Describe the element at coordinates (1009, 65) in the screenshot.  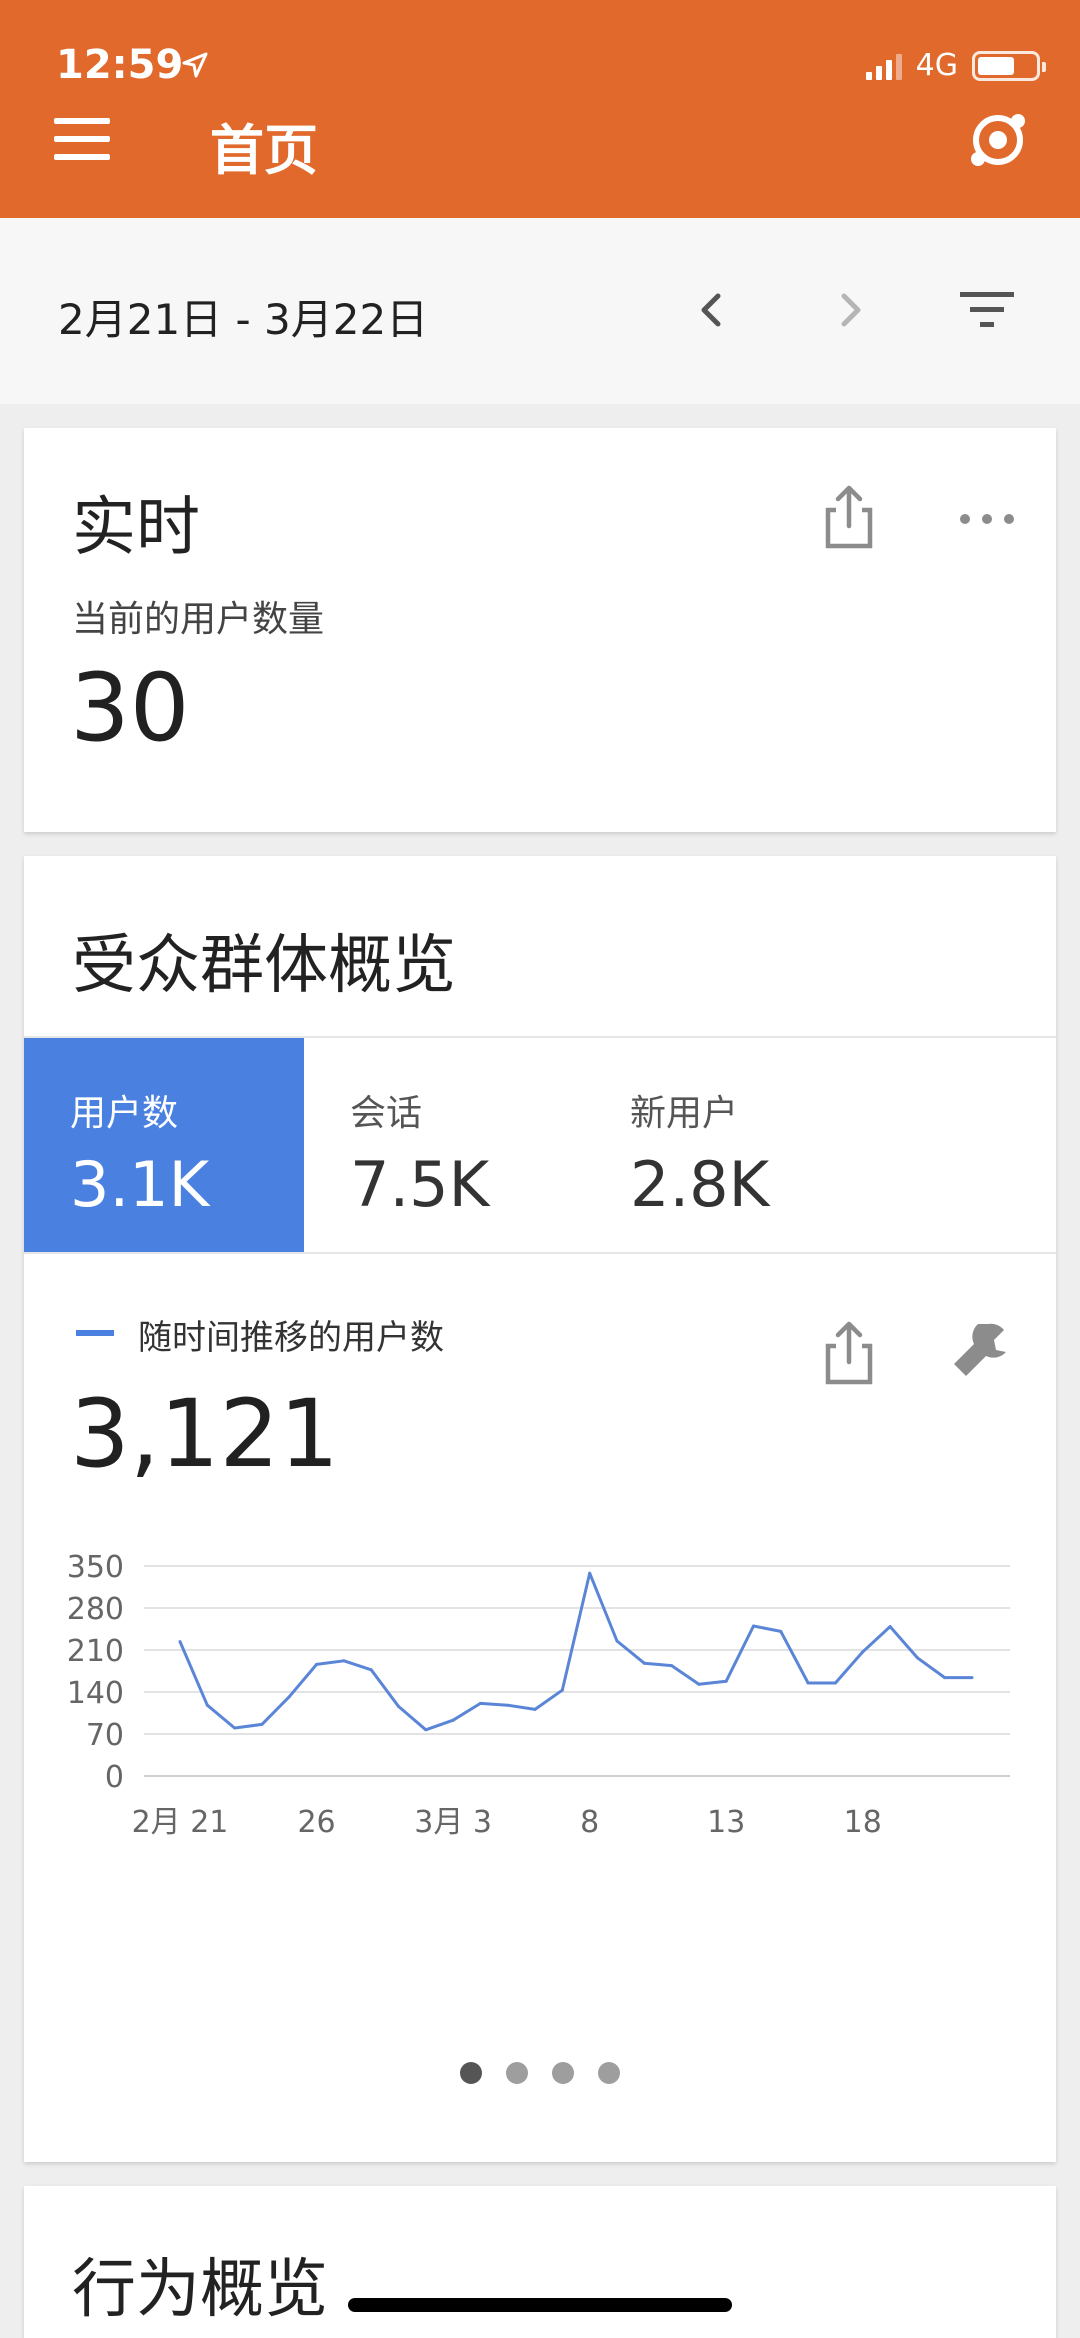
I see `battery-icon` at that location.